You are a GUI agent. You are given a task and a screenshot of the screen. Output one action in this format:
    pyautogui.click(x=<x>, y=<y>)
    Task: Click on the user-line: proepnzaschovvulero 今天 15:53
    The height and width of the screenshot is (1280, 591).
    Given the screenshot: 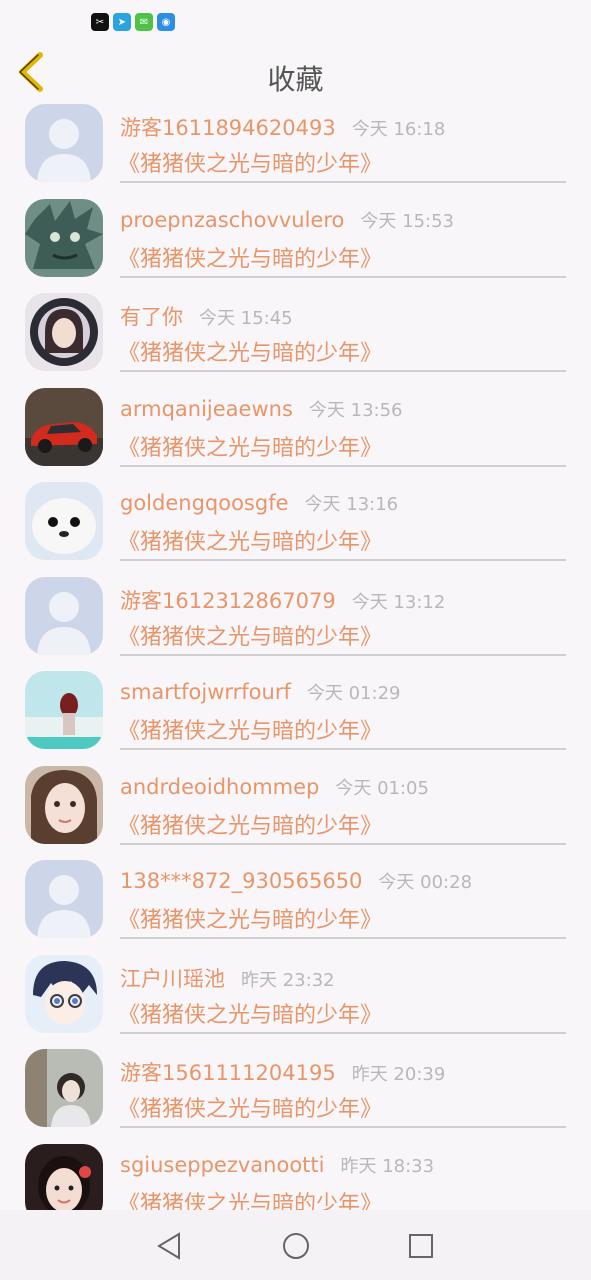 What is the action you would take?
    pyautogui.click(x=287, y=222)
    